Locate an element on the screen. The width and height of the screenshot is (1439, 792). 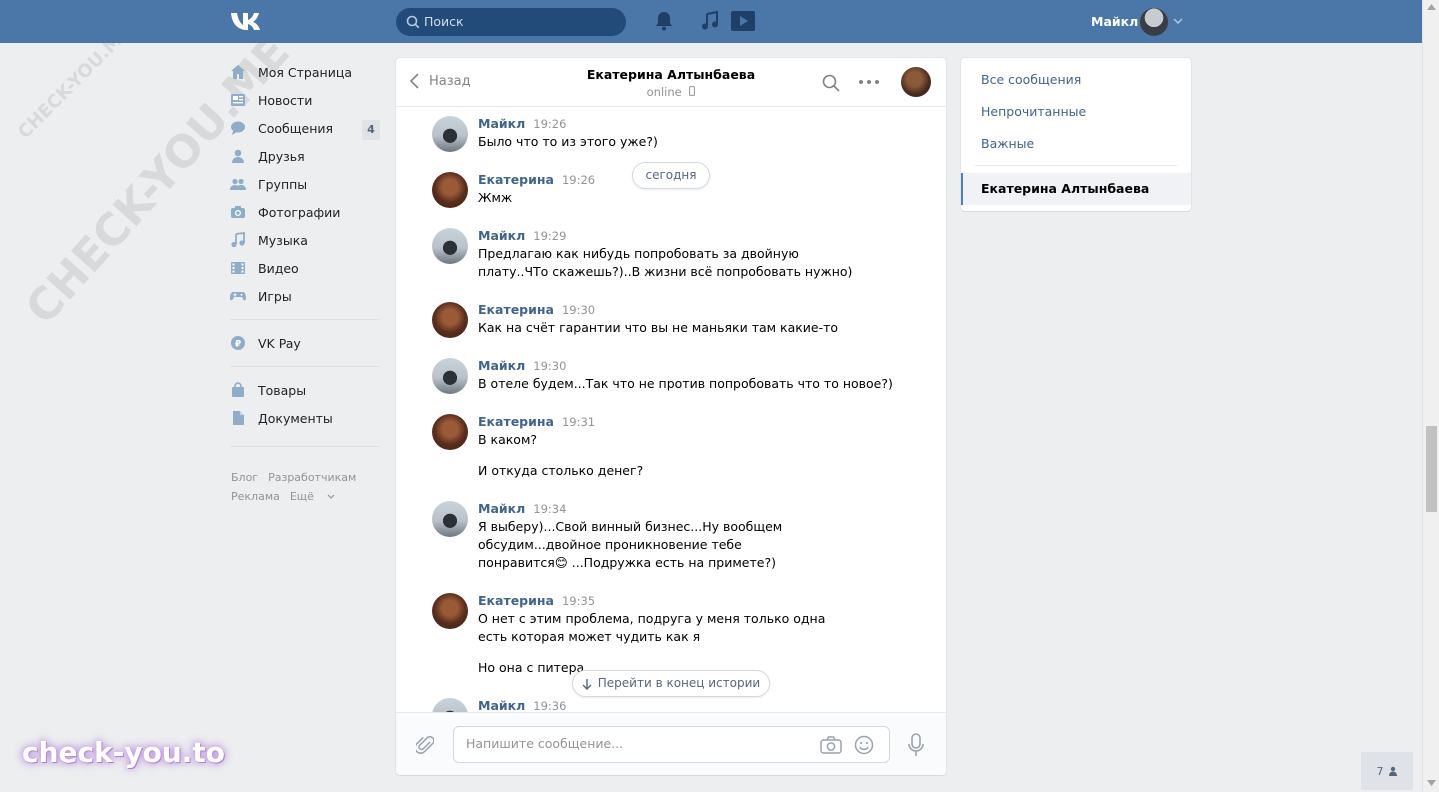
play-icon is located at coordinates (743, 21).